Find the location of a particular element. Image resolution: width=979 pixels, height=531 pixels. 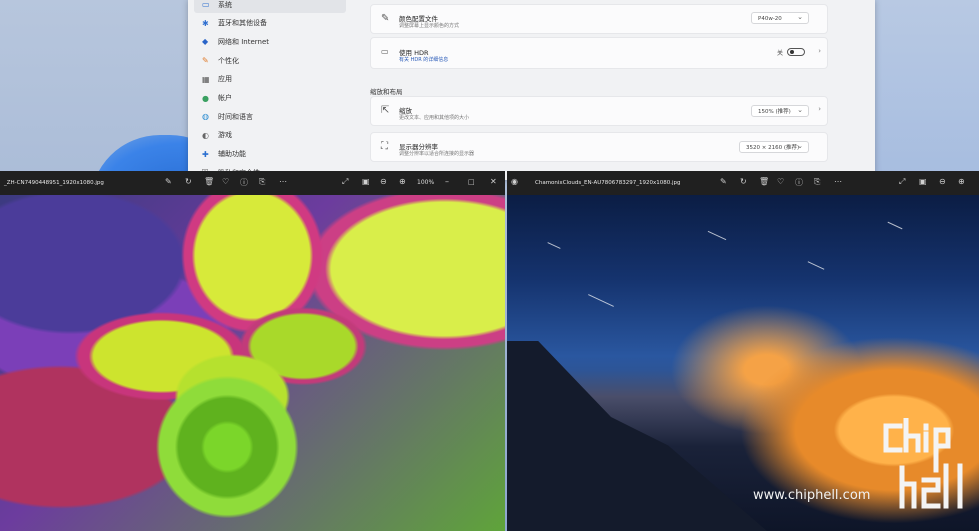

nav-item: ✚ 辅助功能 is located at coordinates (270, 154).